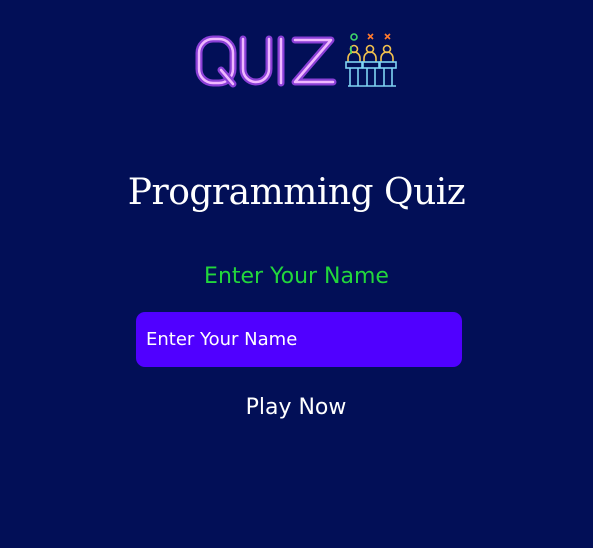 This screenshot has height=548, width=593. I want to click on quiz-contestants-icon, so click(371, 60).